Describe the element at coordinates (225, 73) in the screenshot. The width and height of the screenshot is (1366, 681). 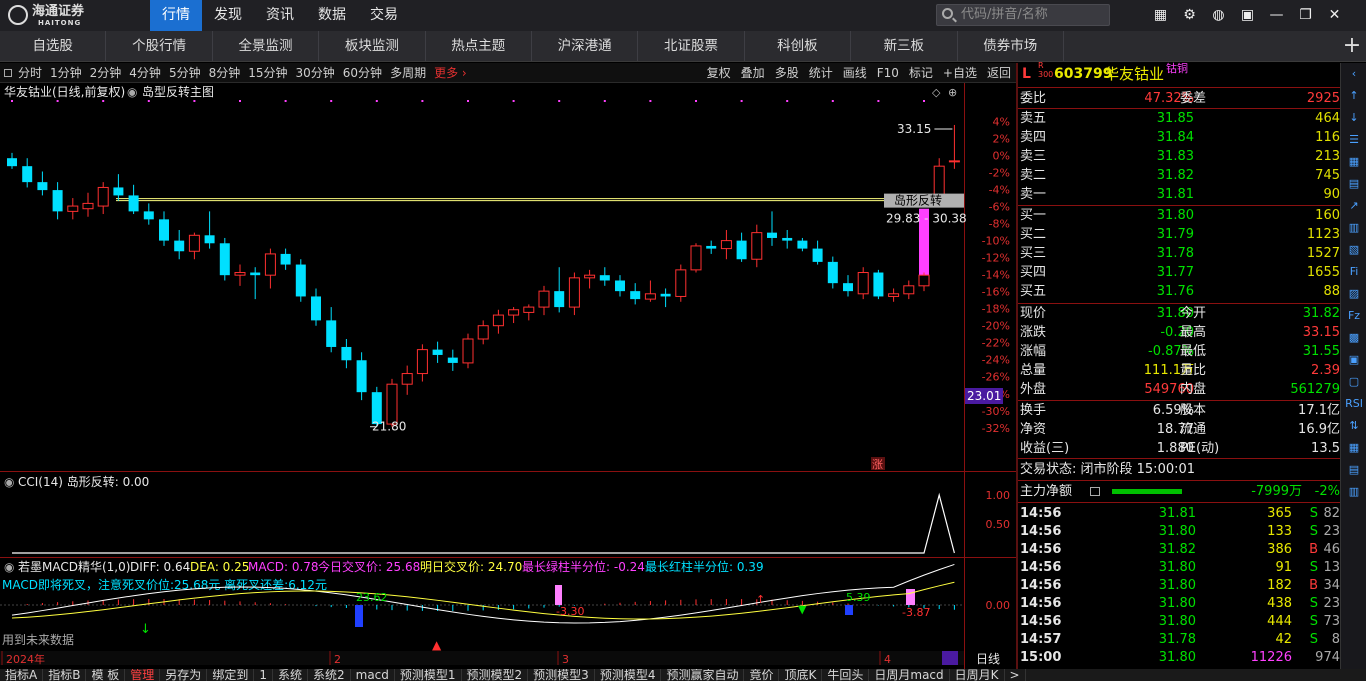
I see `period-tab-5: 8分钟` at that location.